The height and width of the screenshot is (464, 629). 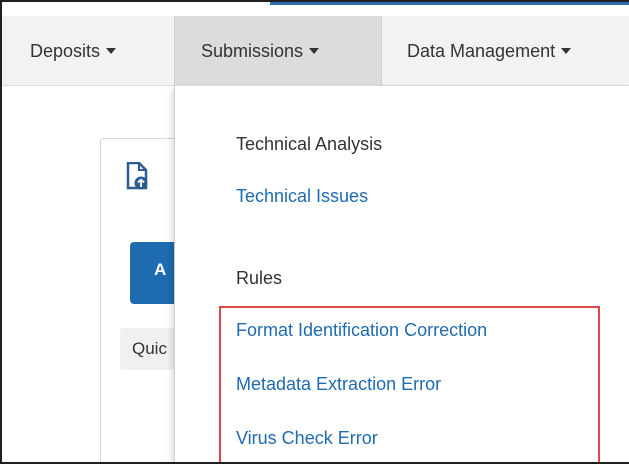 What do you see at coordinates (252, 50) in the screenshot?
I see `nav-submissions-label: Submissions` at bounding box center [252, 50].